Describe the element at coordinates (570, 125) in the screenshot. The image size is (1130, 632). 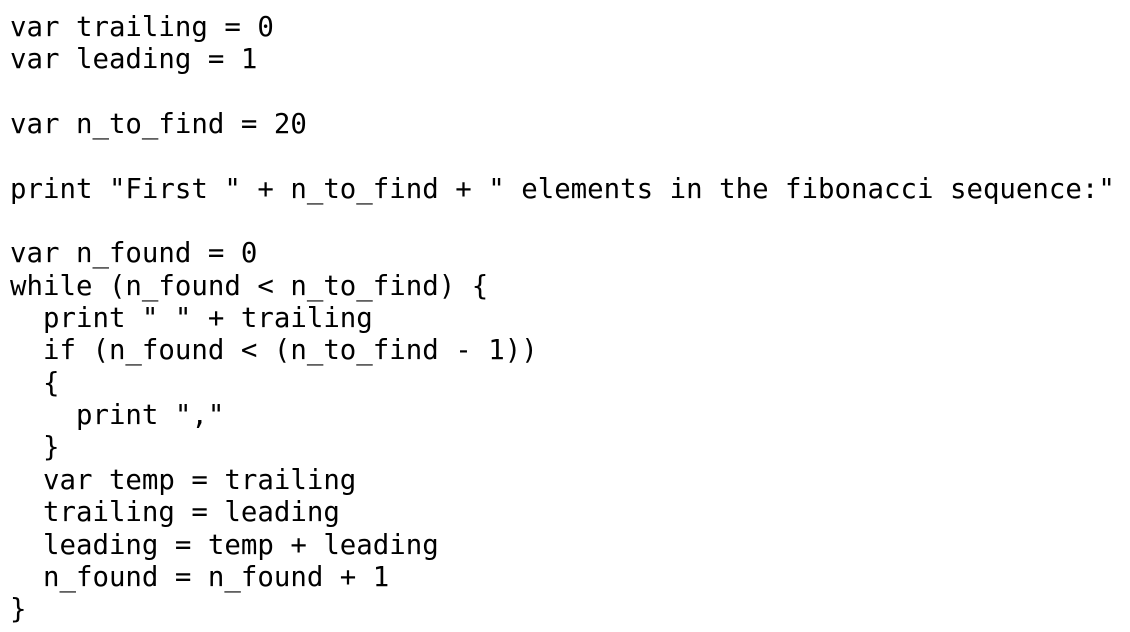
I see `code-line: var n_to_find = 20` at that location.